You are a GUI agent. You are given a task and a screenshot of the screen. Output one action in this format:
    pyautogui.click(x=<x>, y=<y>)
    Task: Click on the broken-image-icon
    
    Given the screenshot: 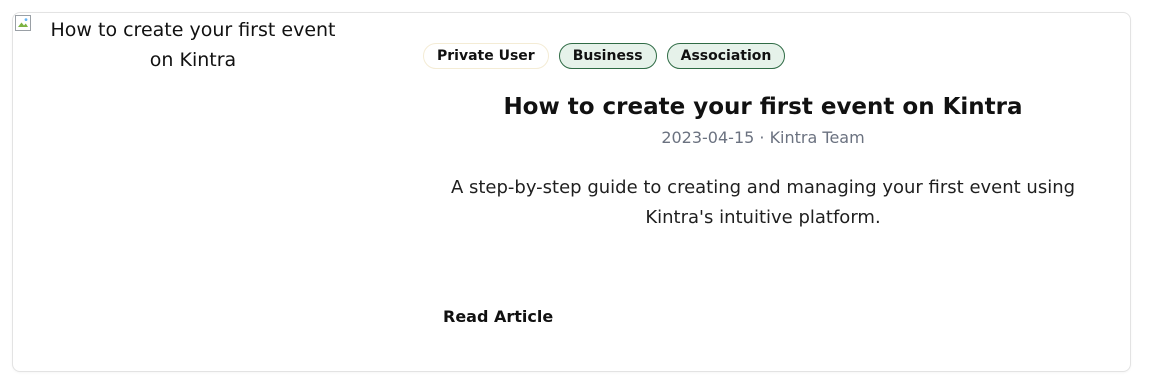 What is the action you would take?
    pyautogui.click(x=23, y=23)
    